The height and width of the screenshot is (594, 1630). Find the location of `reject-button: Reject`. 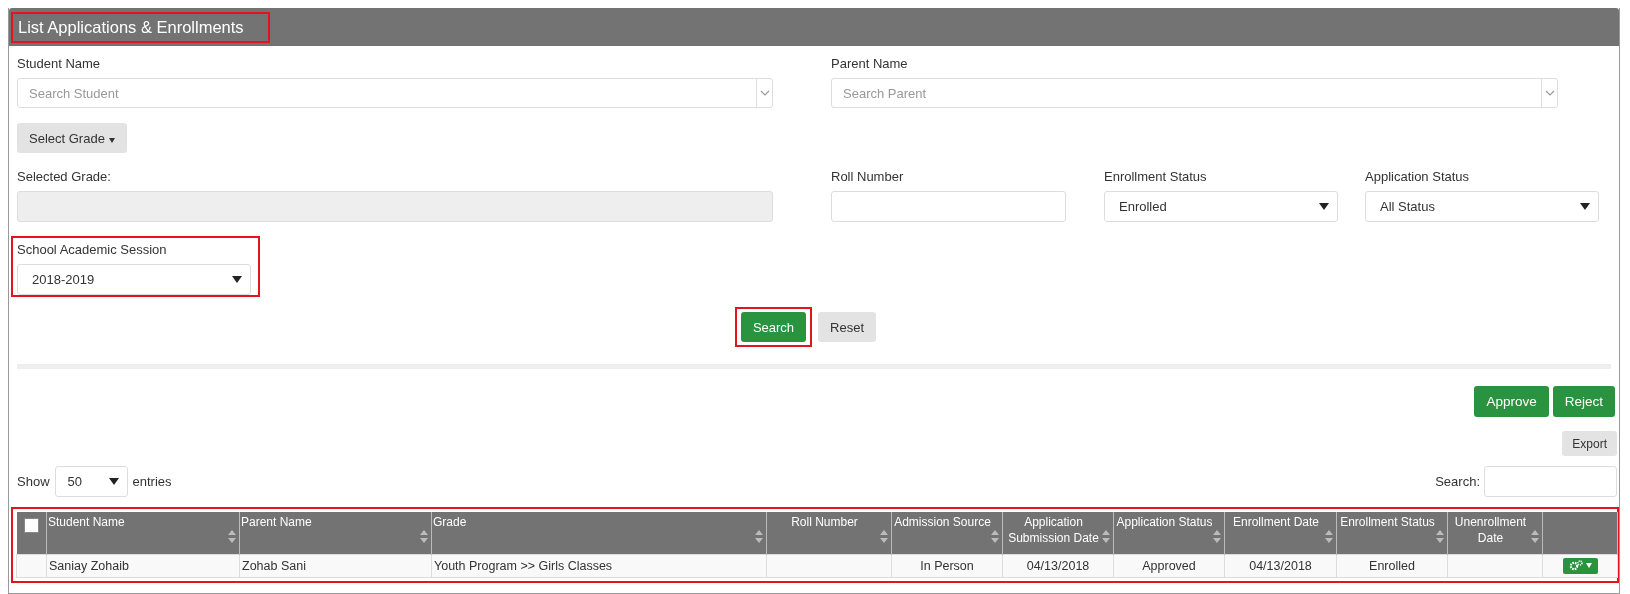

reject-button: Reject is located at coordinates (1583, 401).